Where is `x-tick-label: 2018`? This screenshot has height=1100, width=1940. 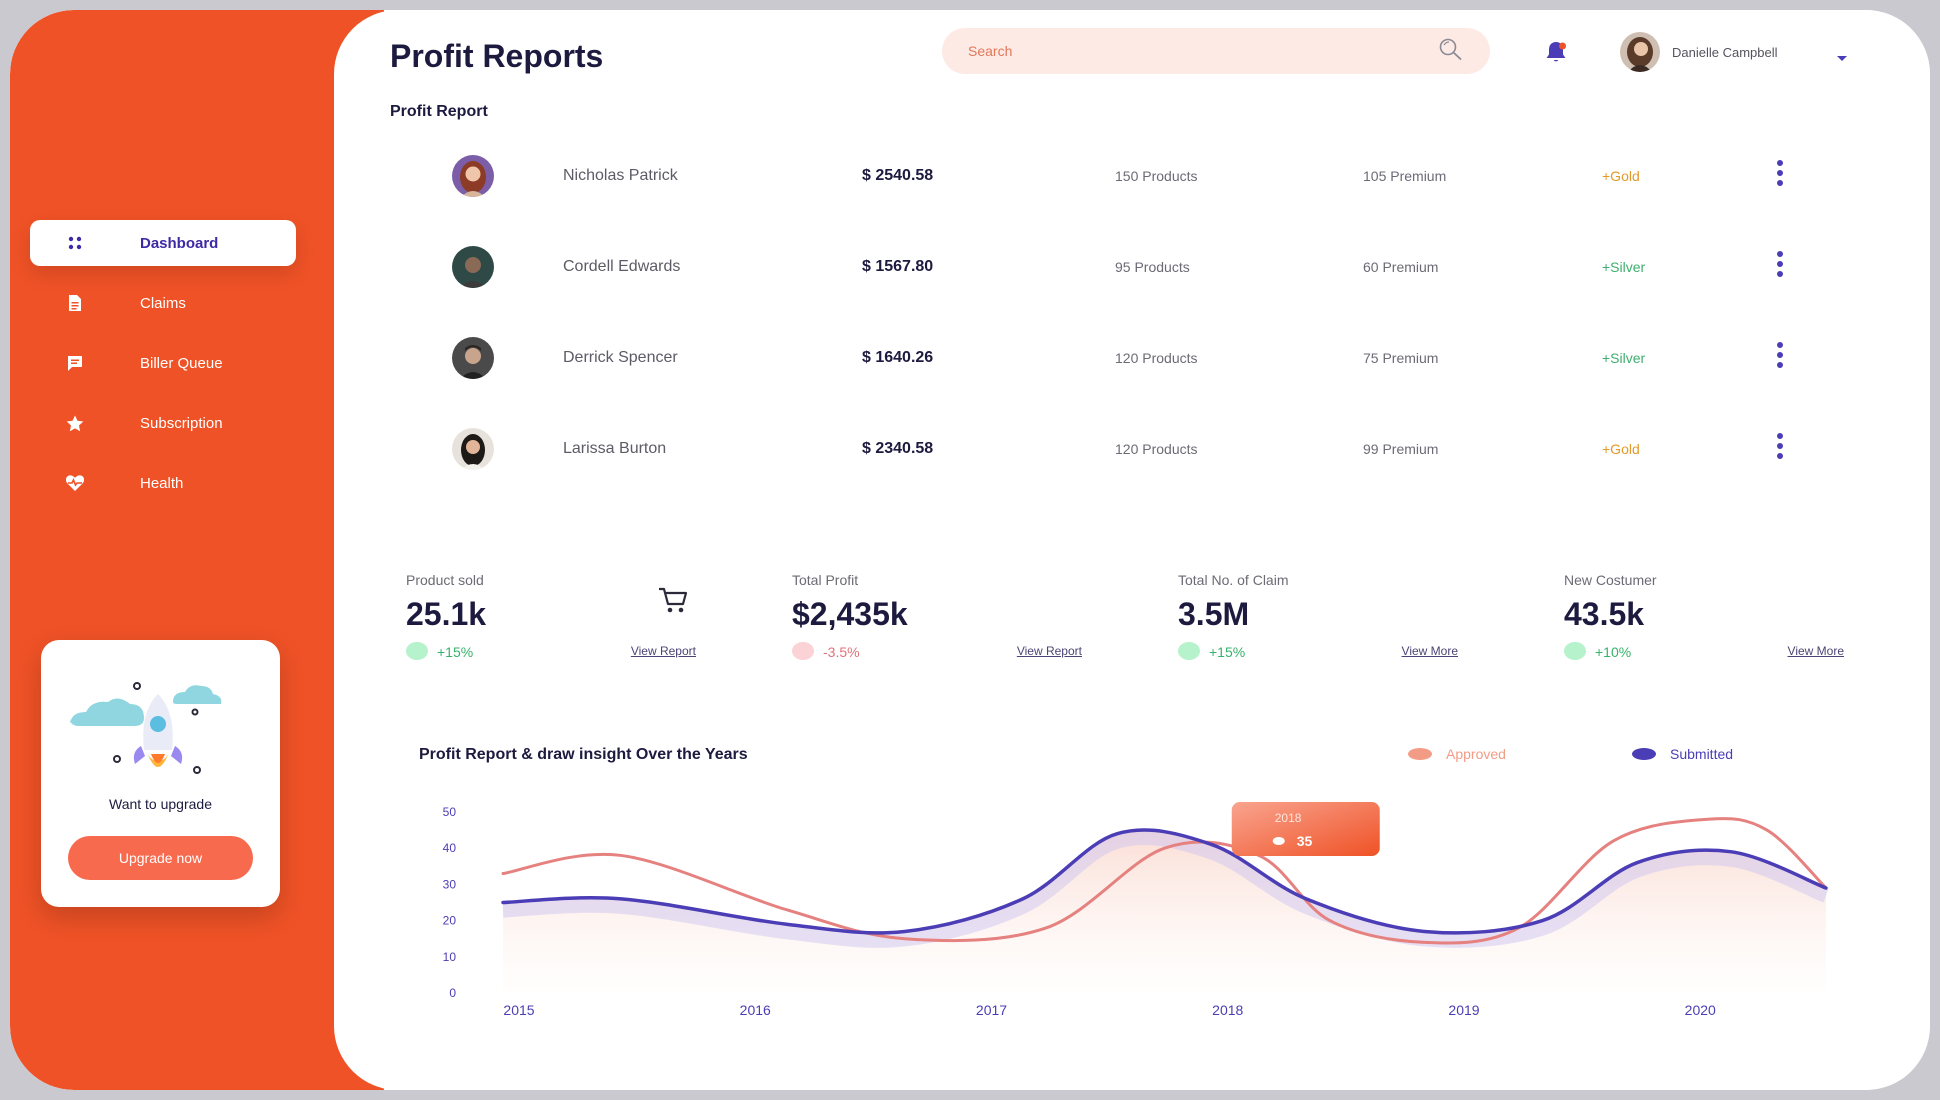
x-tick-label: 2018 is located at coordinates (1227, 1010).